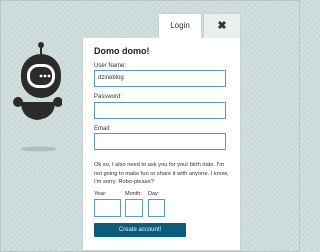 The image size is (320, 252). I want to click on username-label: User Name:, so click(110, 66).